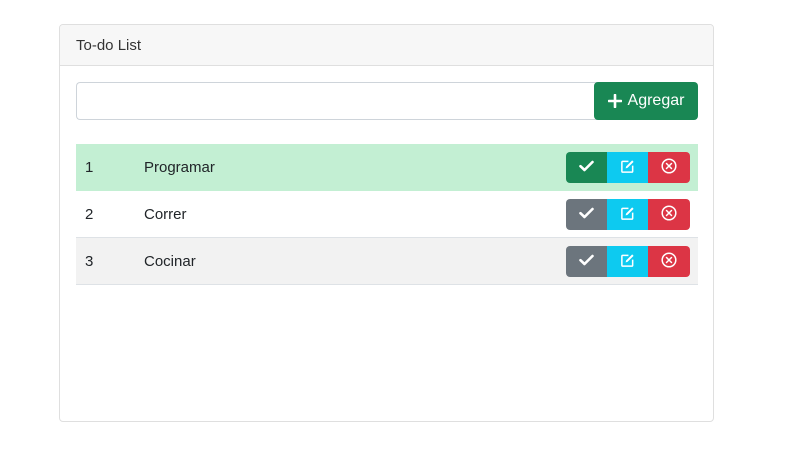 The image size is (786, 475). What do you see at coordinates (170, 261) in the screenshot?
I see `task-name: Cocinar` at bounding box center [170, 261].